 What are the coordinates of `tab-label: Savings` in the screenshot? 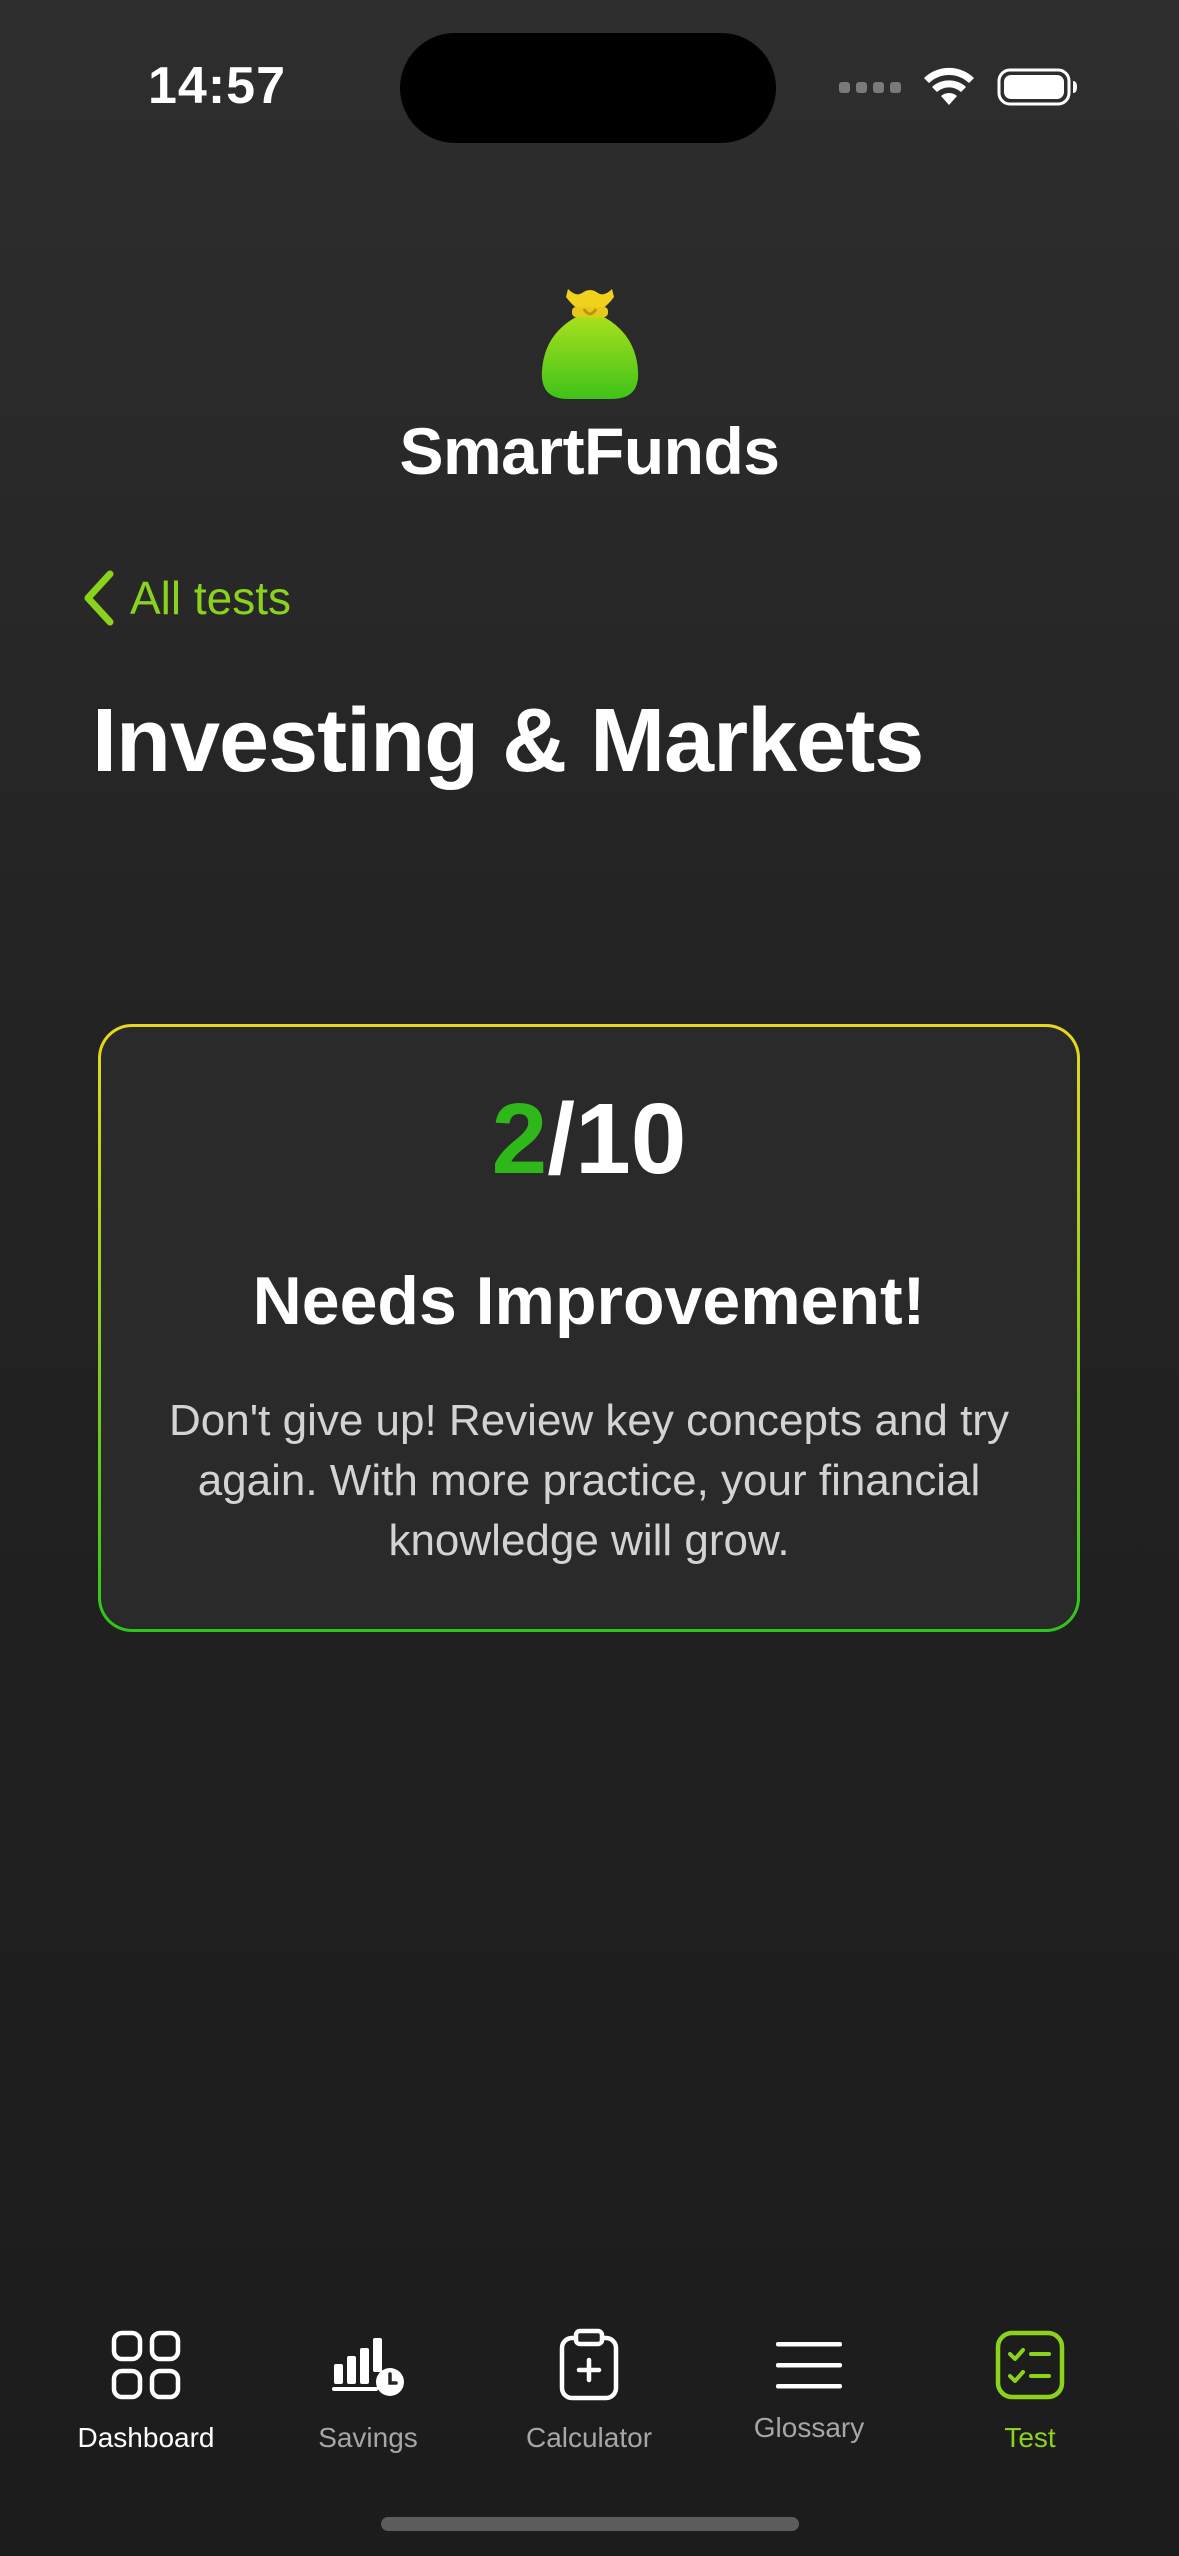 It's located at (368, 2437).